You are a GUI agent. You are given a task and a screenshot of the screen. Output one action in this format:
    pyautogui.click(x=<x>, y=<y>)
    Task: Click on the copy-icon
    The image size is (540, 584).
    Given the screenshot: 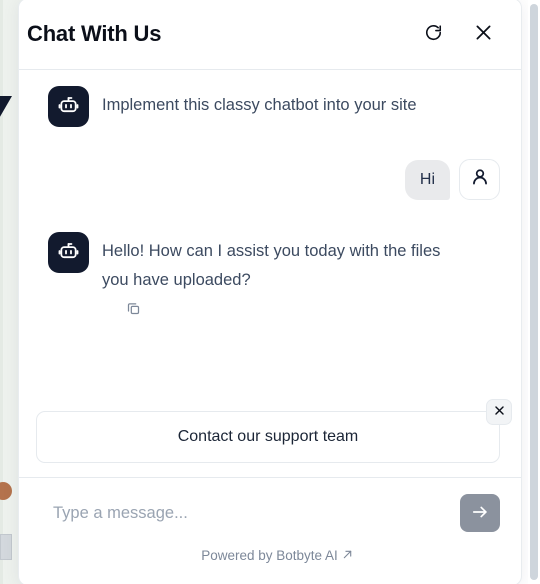 What is the action you would take?
    pyautogui.click(x=133, y=310)
    